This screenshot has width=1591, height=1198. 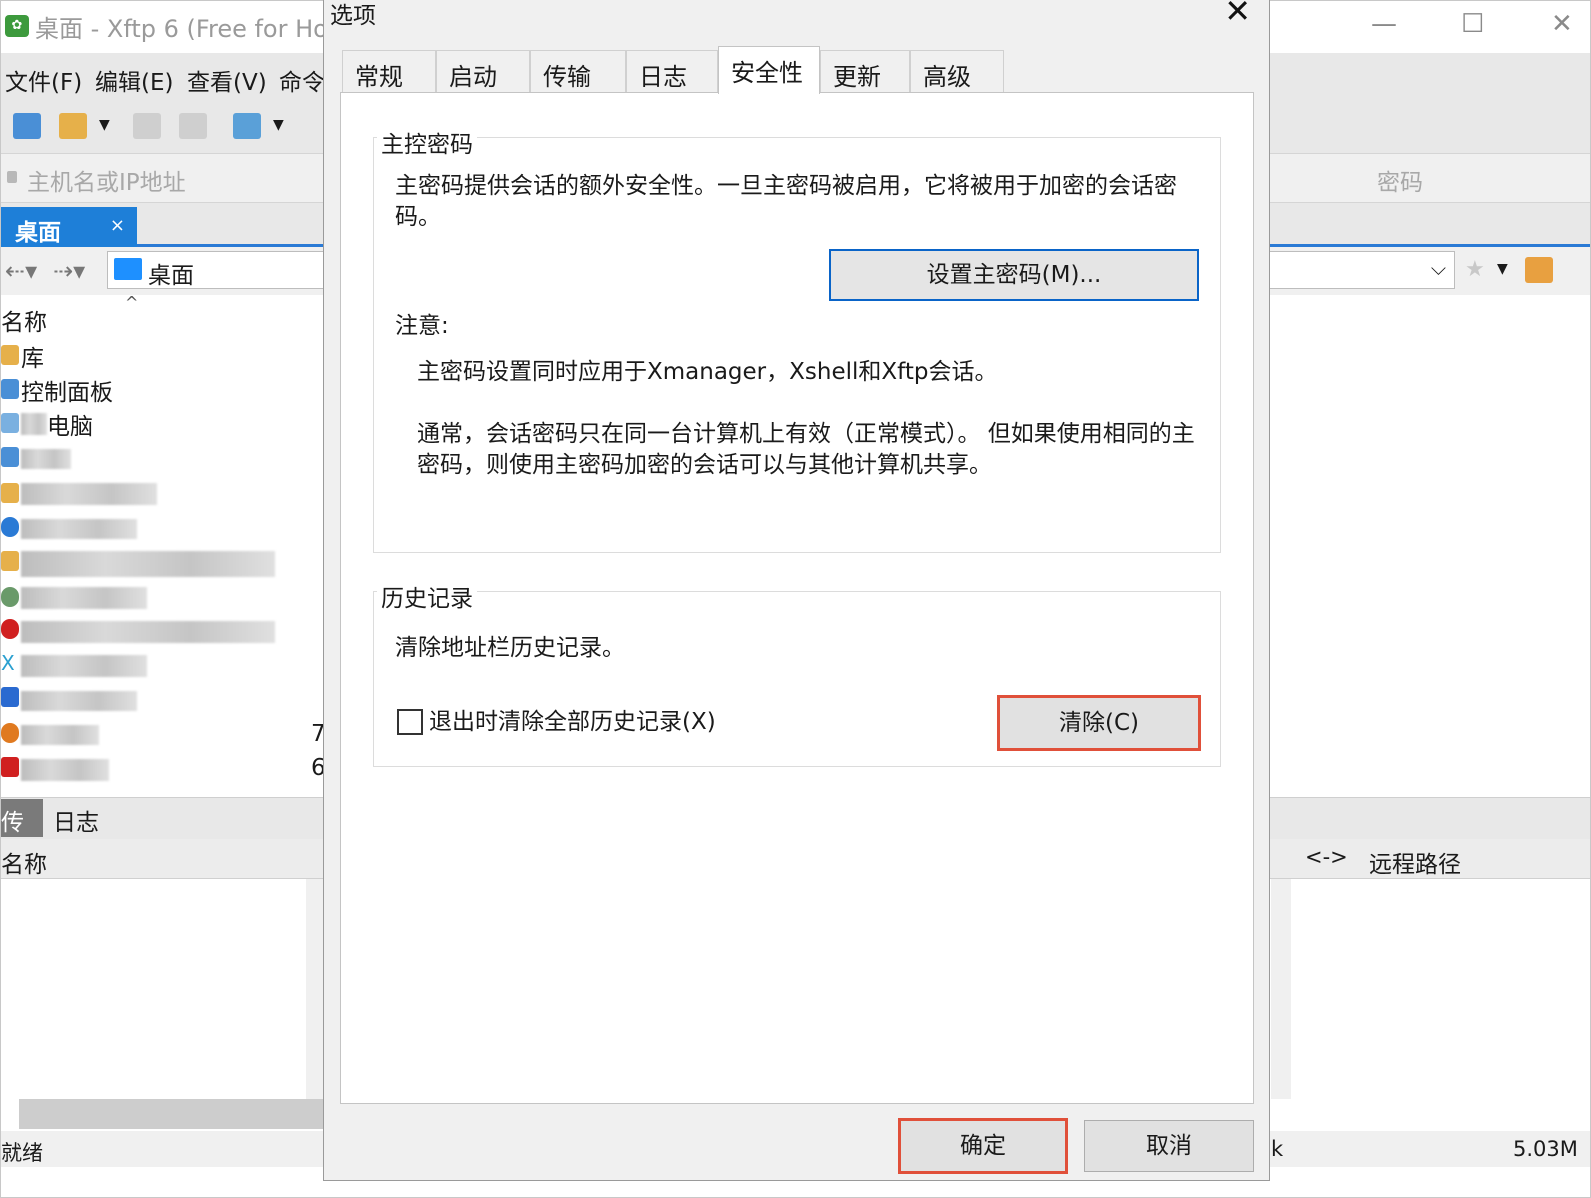 What do you see at coordinates (1545, 1149) in the screenshot?
I see `status-size: 5.03M` at bounding box center [1545, 1149].